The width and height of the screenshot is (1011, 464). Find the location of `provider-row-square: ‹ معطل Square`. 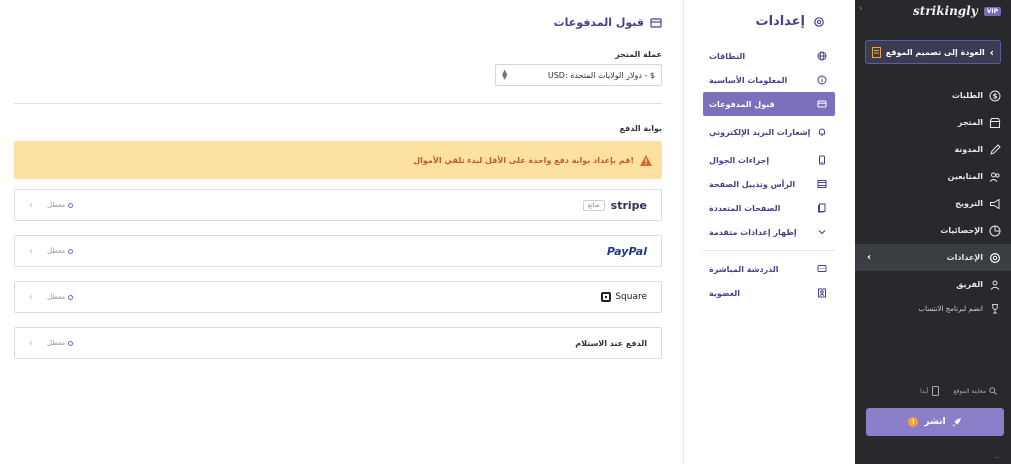

provider-row-square: ‹ معطل Square is located at coordinates (338, 297).